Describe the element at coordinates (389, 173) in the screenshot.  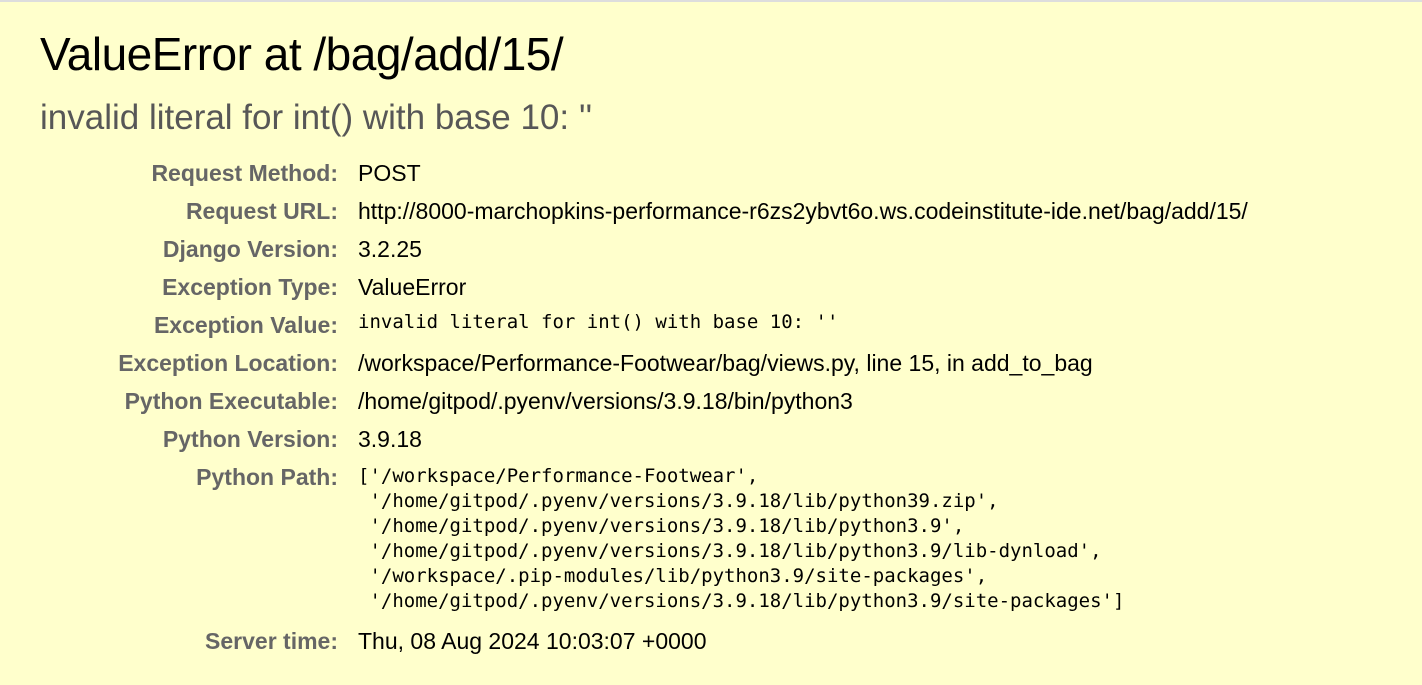
I see `meta-value: POST` at that location.